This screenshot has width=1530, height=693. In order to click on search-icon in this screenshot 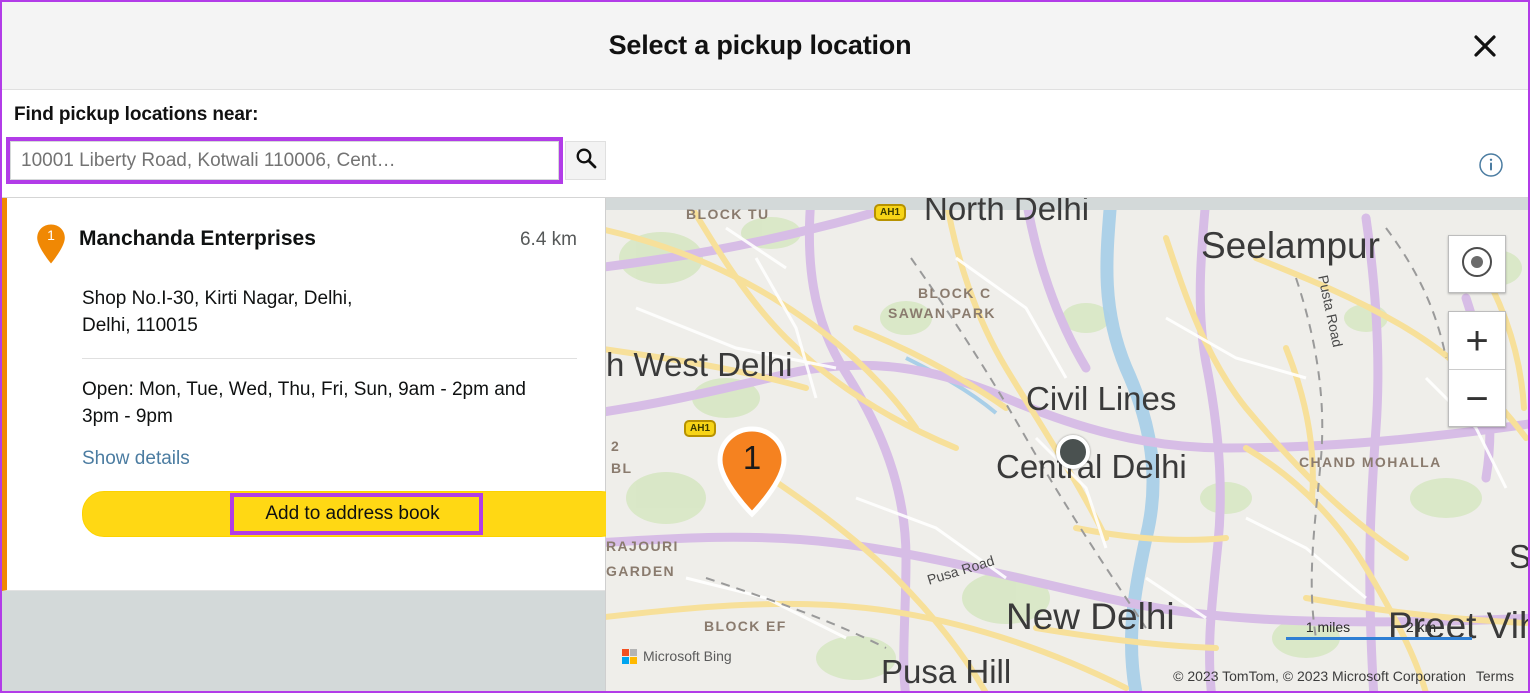, I will do `click(586, 160)`.